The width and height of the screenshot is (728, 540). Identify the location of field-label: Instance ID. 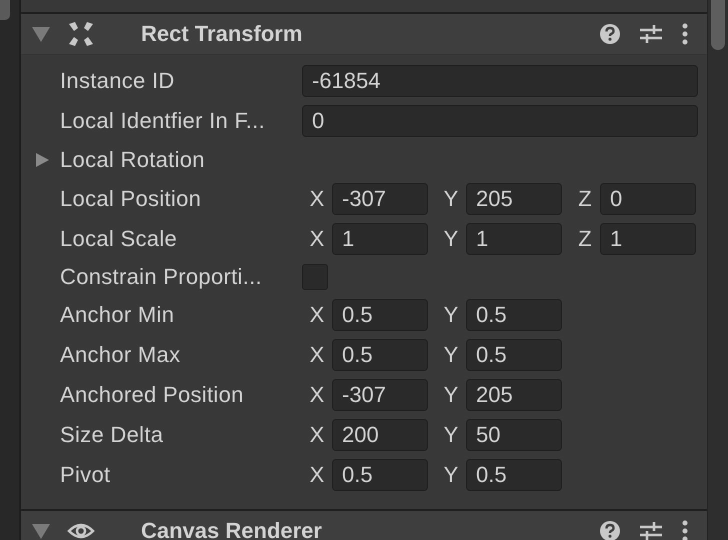
(118, 81).